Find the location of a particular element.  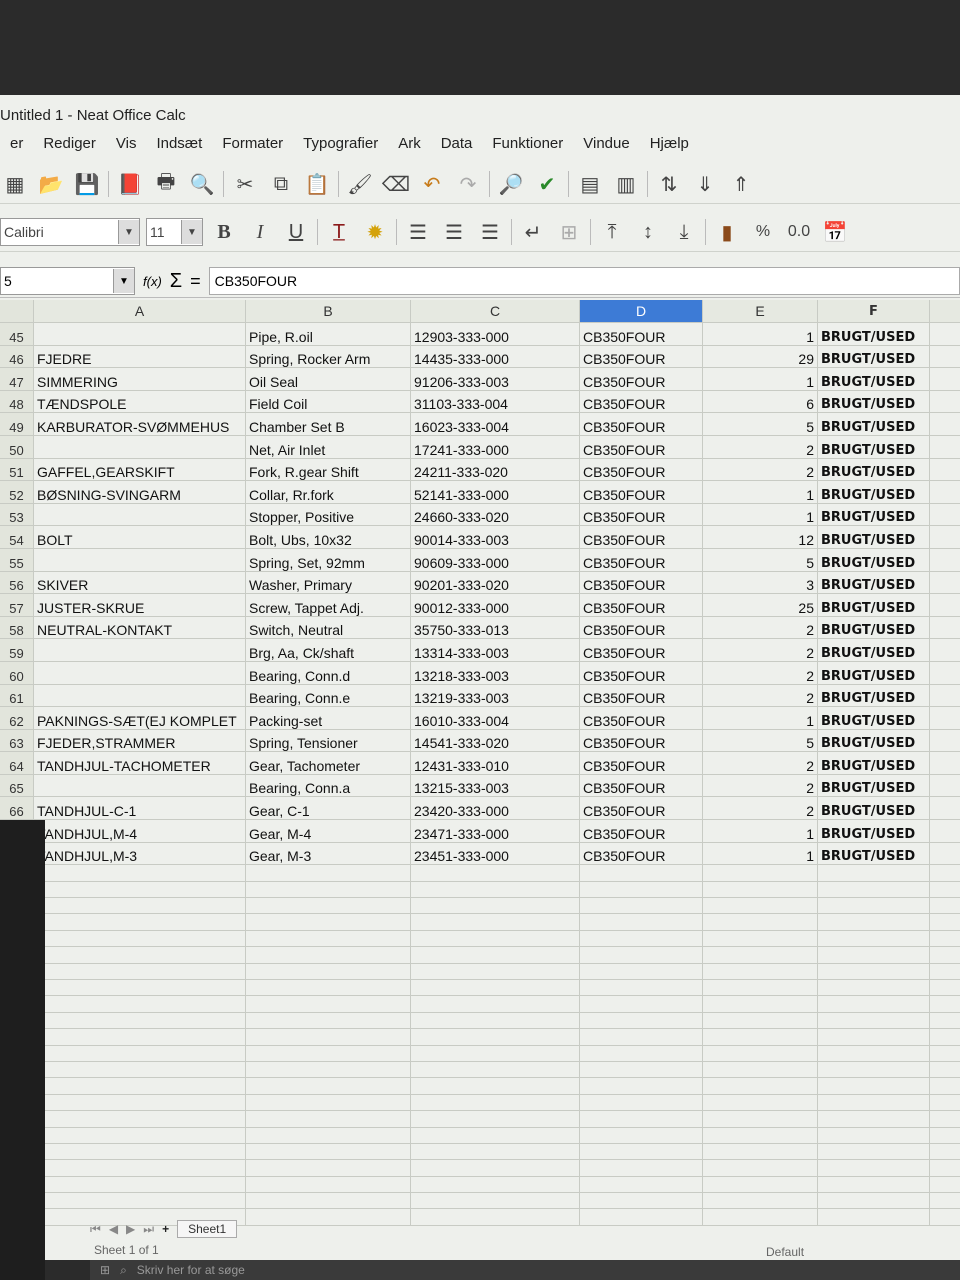

cell-a: GAFFEL,GEARSKIFT is located at coordinates (140, 469).